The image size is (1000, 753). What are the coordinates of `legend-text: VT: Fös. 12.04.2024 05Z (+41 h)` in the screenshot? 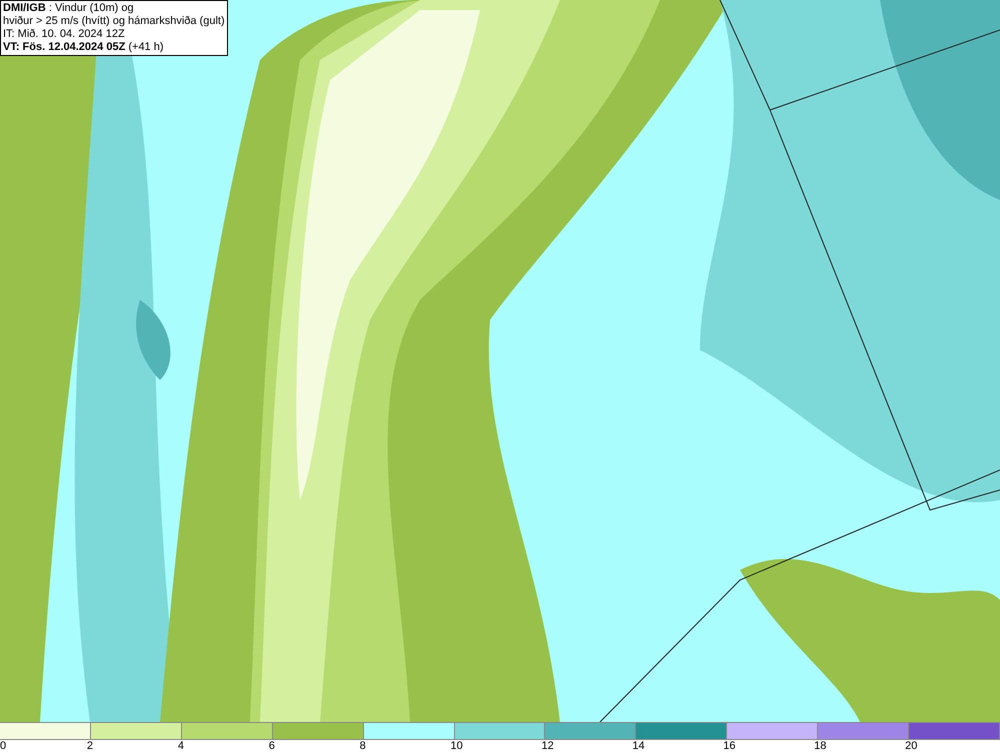 It's located at (84, 47).